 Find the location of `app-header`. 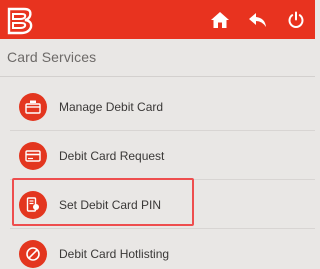

app-header is located at coordinates (157, 19).